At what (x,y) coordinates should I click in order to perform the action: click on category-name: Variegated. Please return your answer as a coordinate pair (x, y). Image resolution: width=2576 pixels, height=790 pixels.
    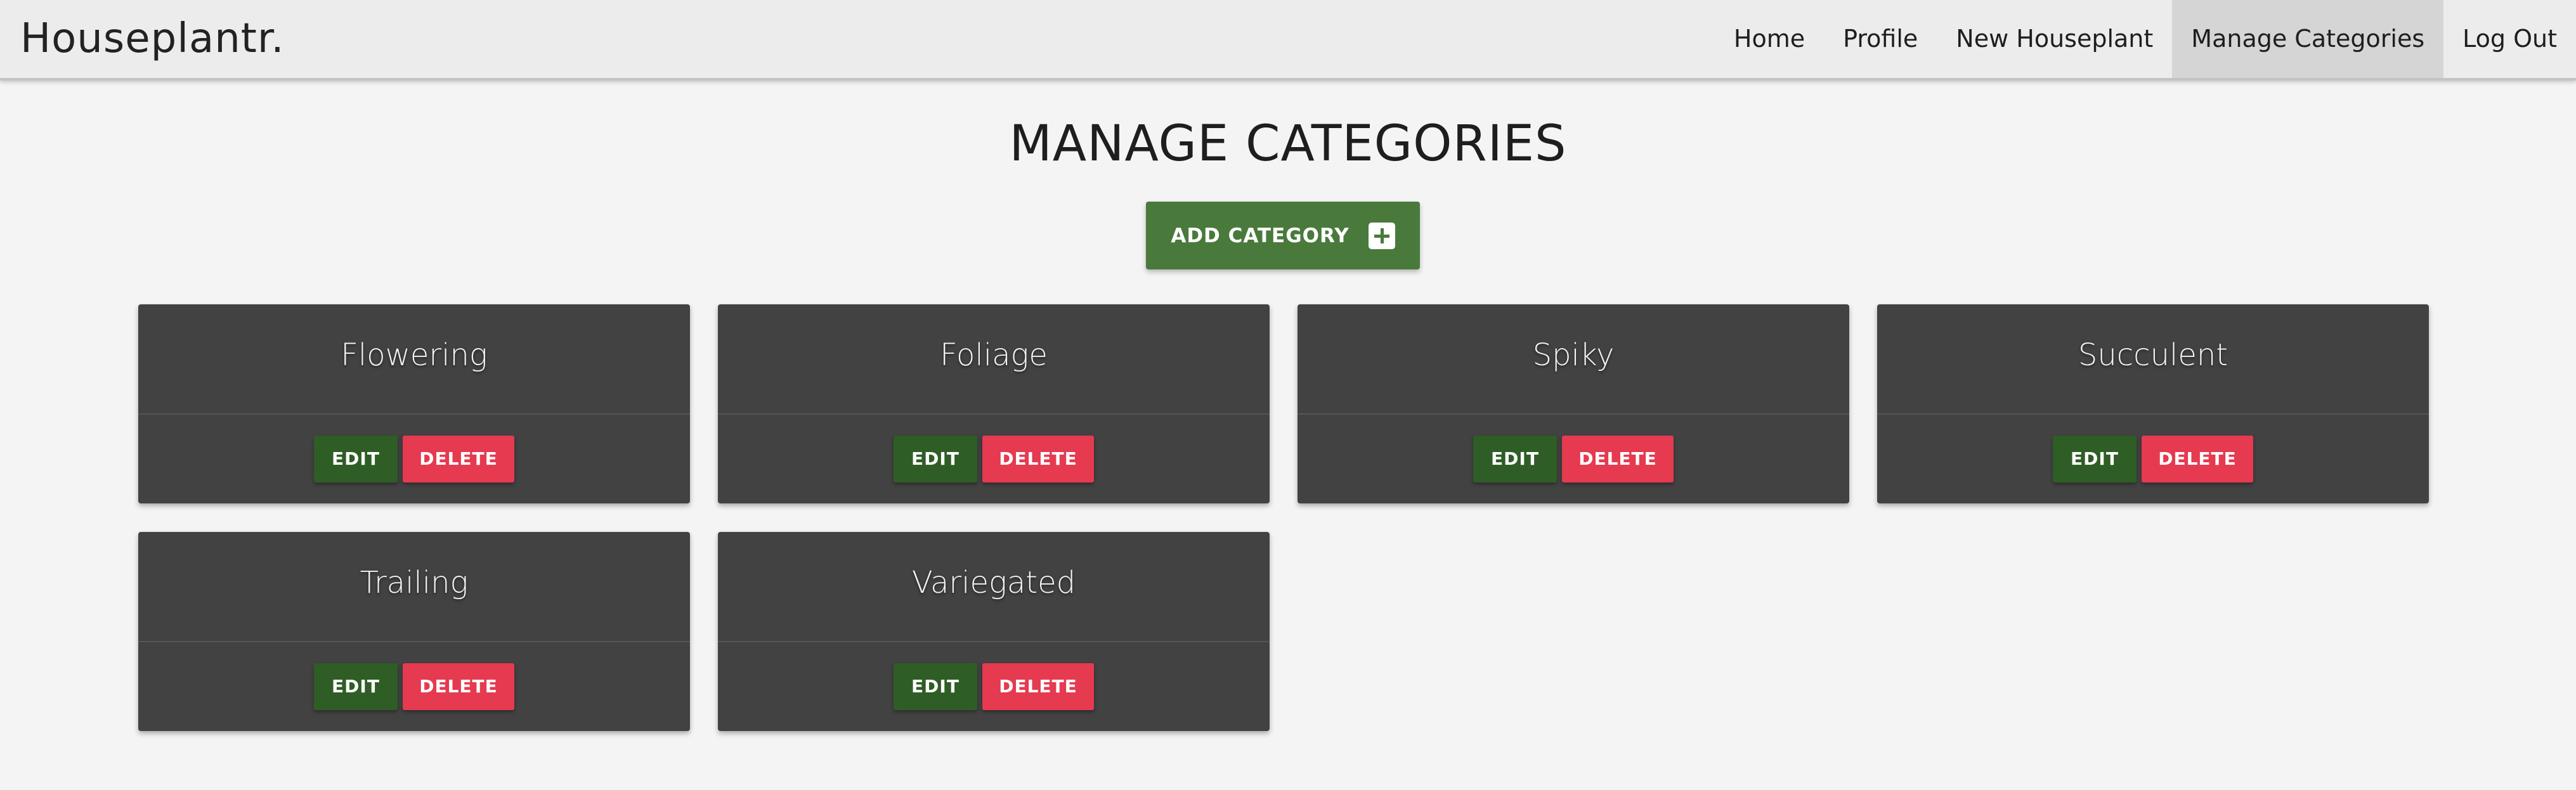
    Looking at the image, I should click on (994, 582).